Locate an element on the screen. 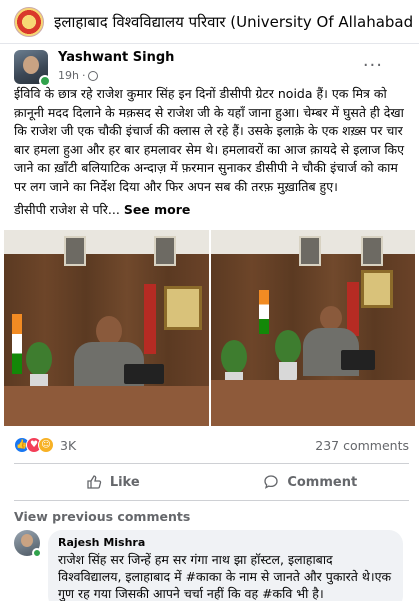  care-icon: ☺ is located at coordinates (46, 445).